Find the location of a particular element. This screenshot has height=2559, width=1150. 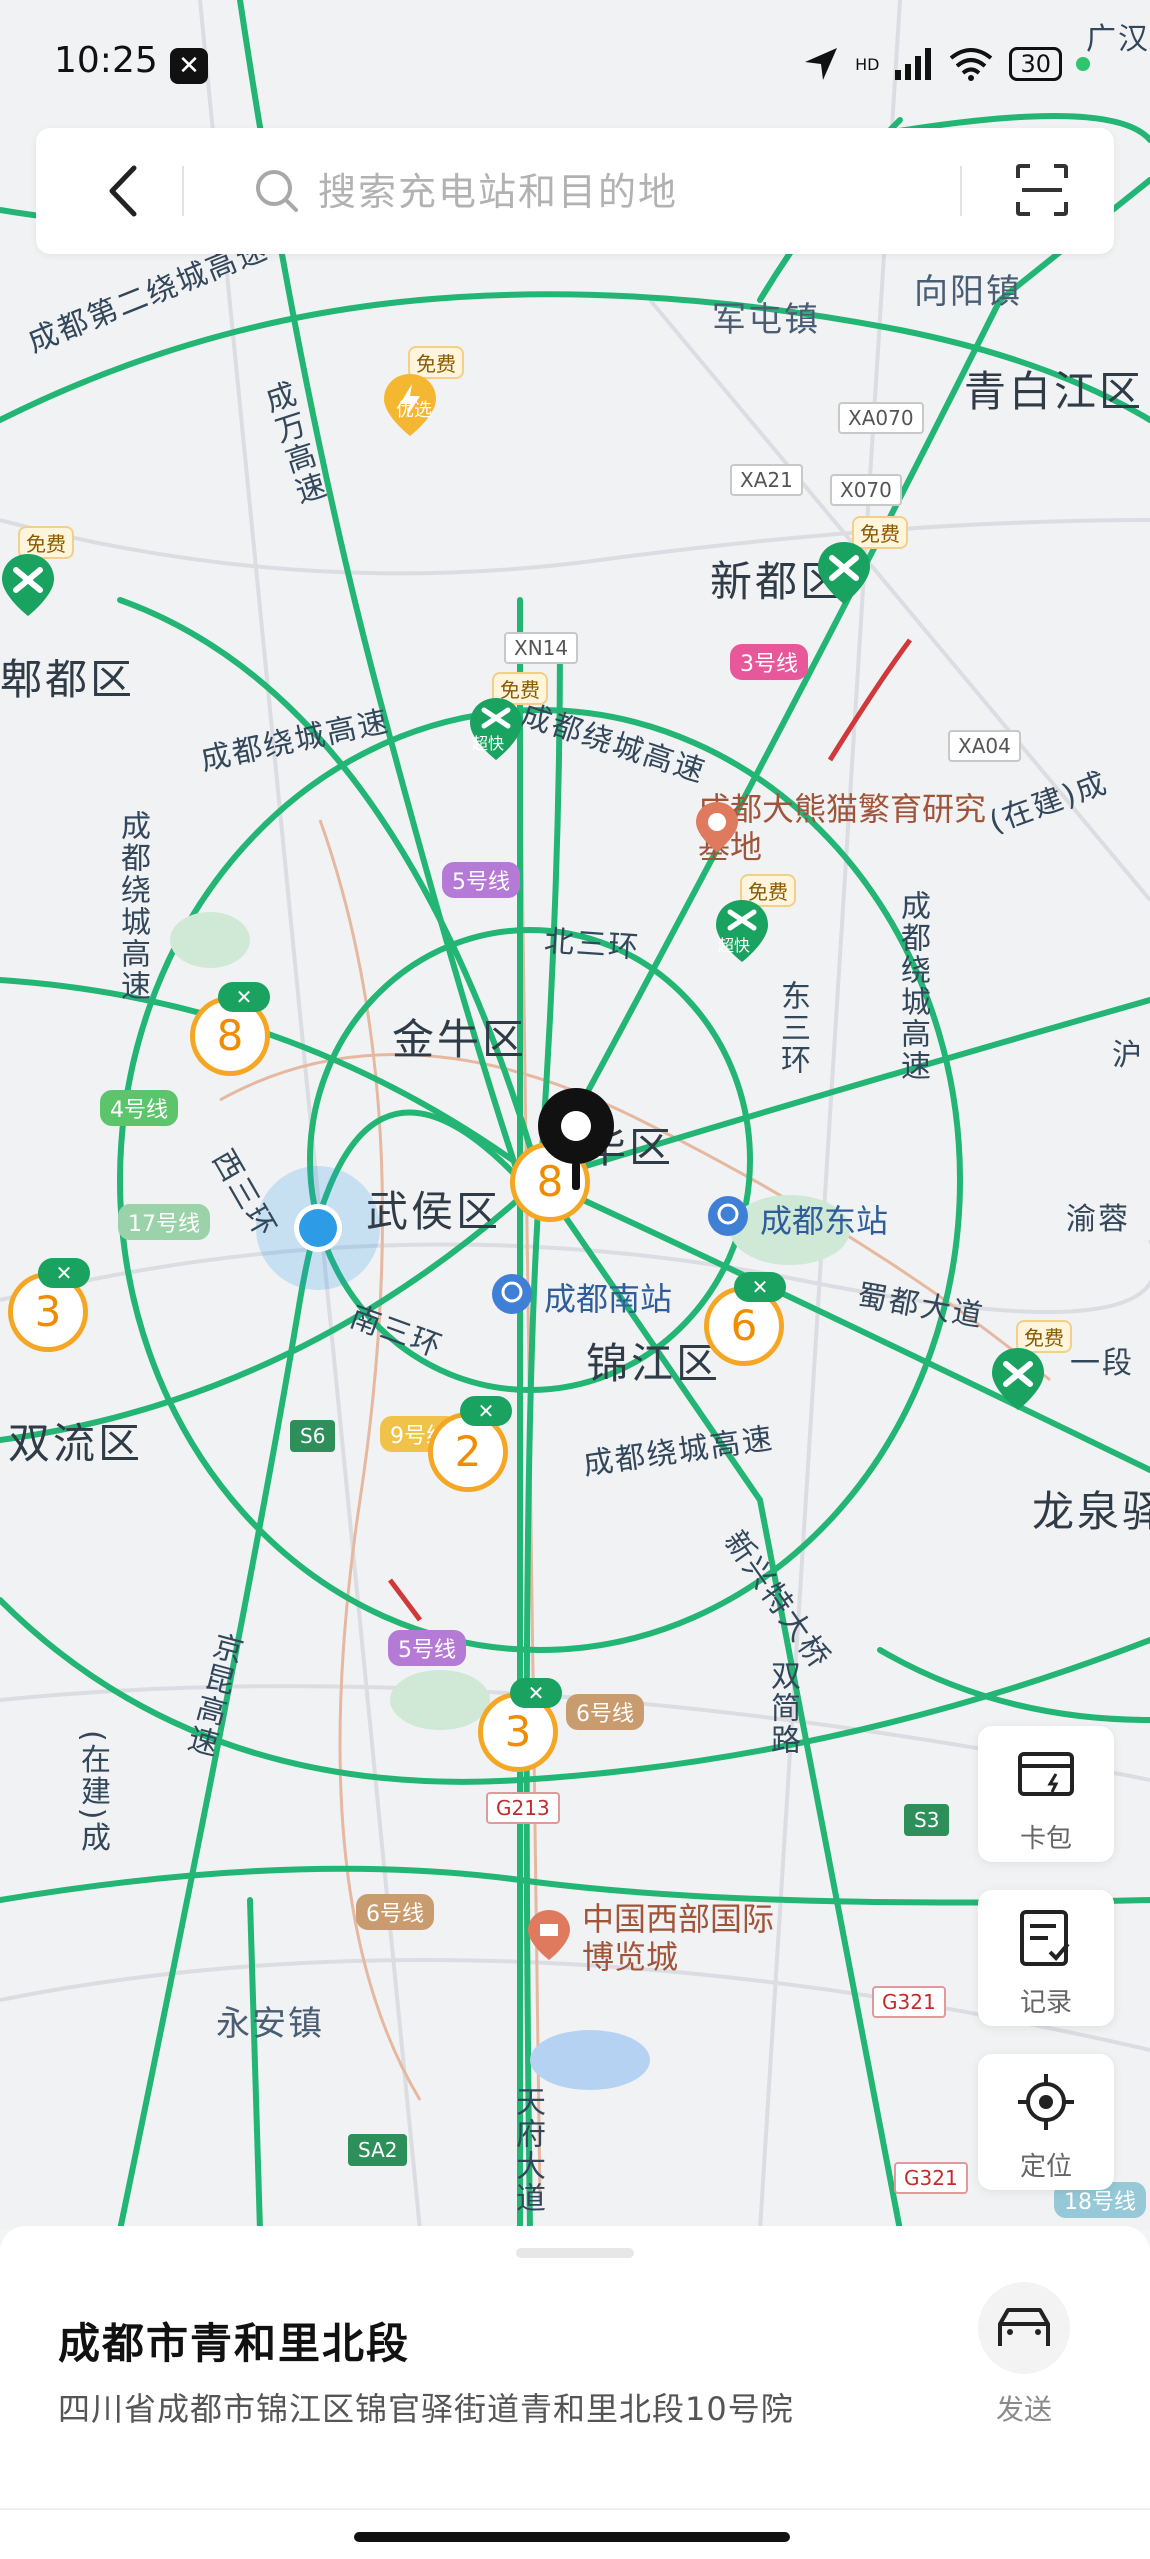

road-shield: XN14 is located at coordinates (541, 648).